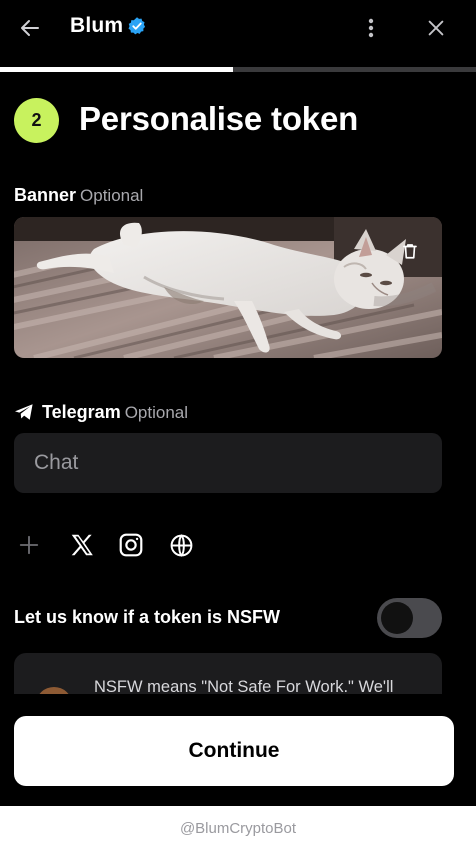 This screenshot has height=842, width=476. Describe the element at coordinates (397, 618) in the screenshot. I see `toggle-knob` at that location.